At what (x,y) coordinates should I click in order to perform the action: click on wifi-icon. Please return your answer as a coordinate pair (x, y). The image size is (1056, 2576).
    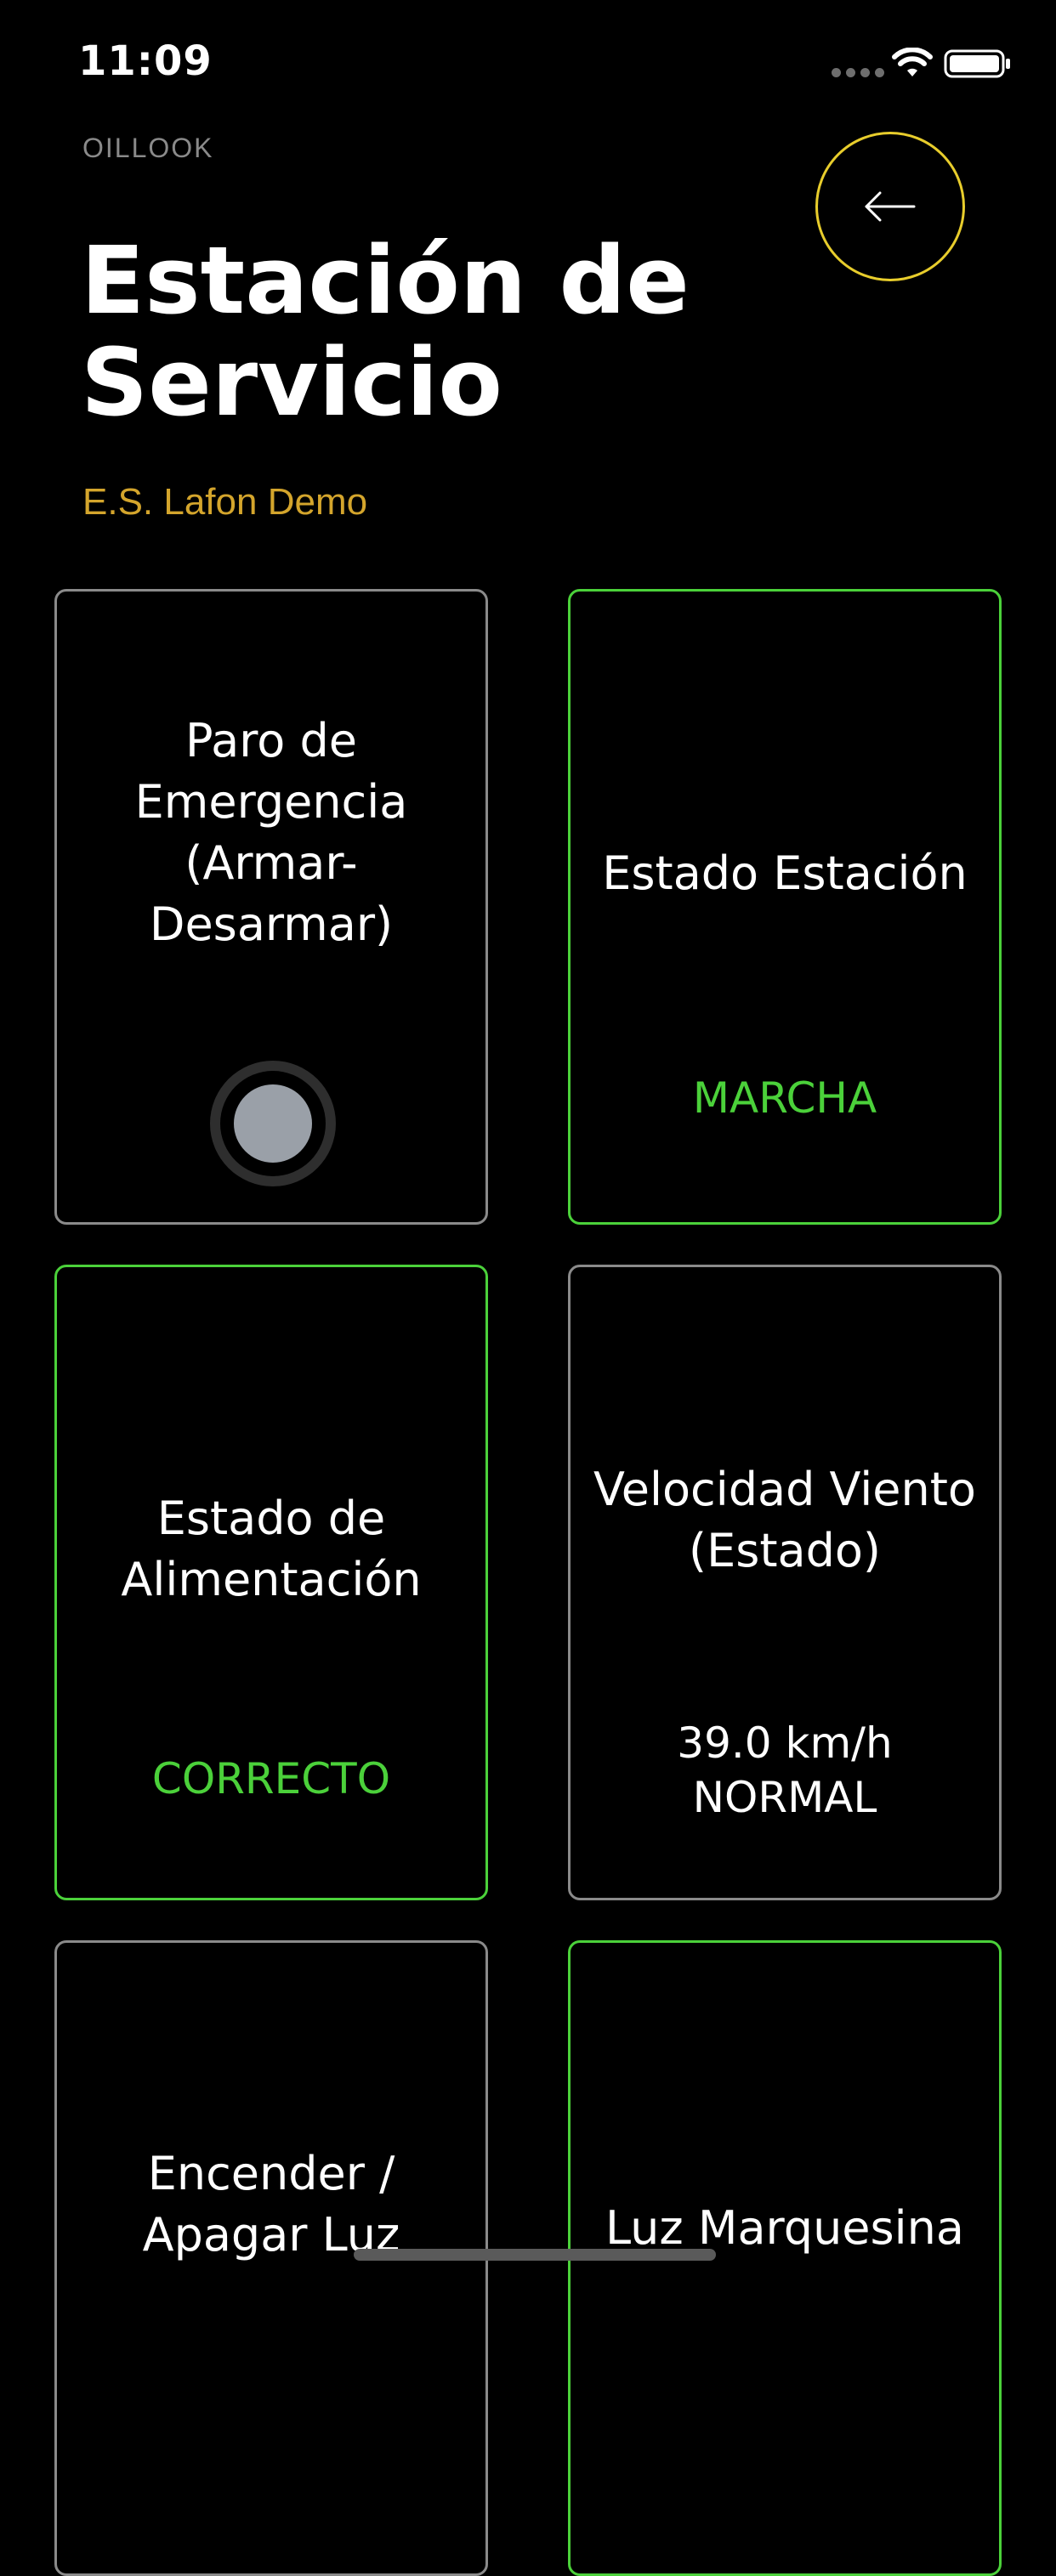
    Looking at the image, I should click on (912, 62).